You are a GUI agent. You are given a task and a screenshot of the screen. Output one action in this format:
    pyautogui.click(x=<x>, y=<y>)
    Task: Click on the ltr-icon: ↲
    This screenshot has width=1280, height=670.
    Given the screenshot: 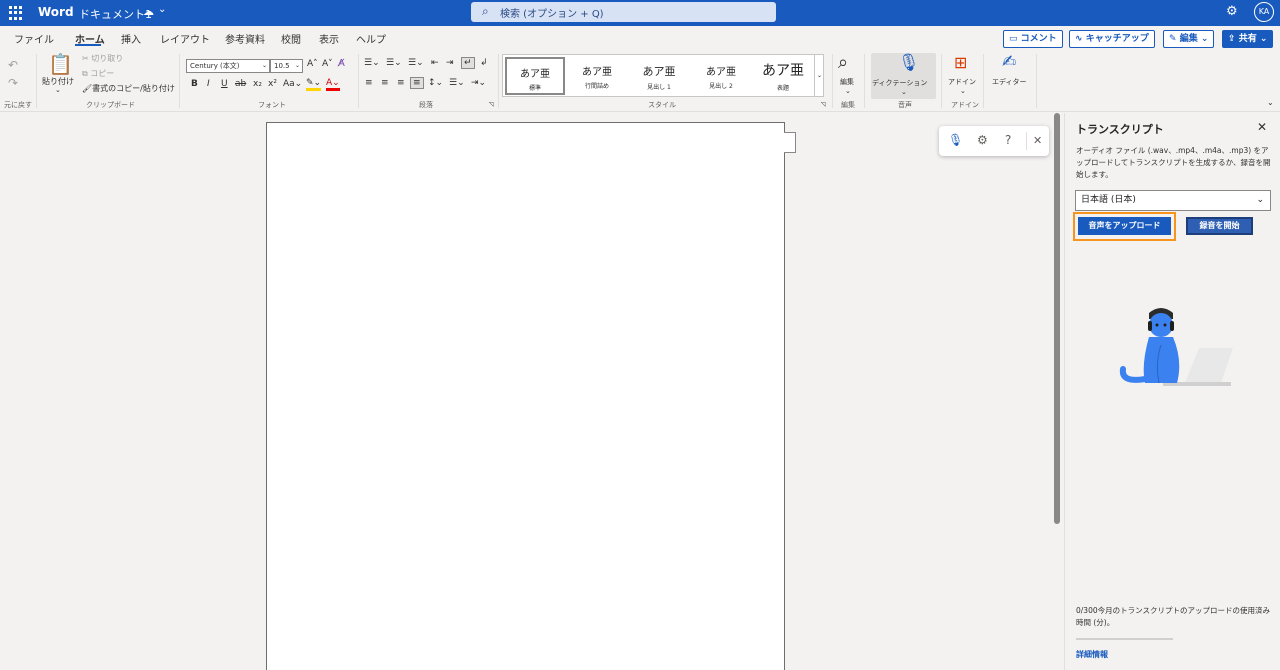 What is the action you would take?
    pyautogui.click(x=484, y=63)
    